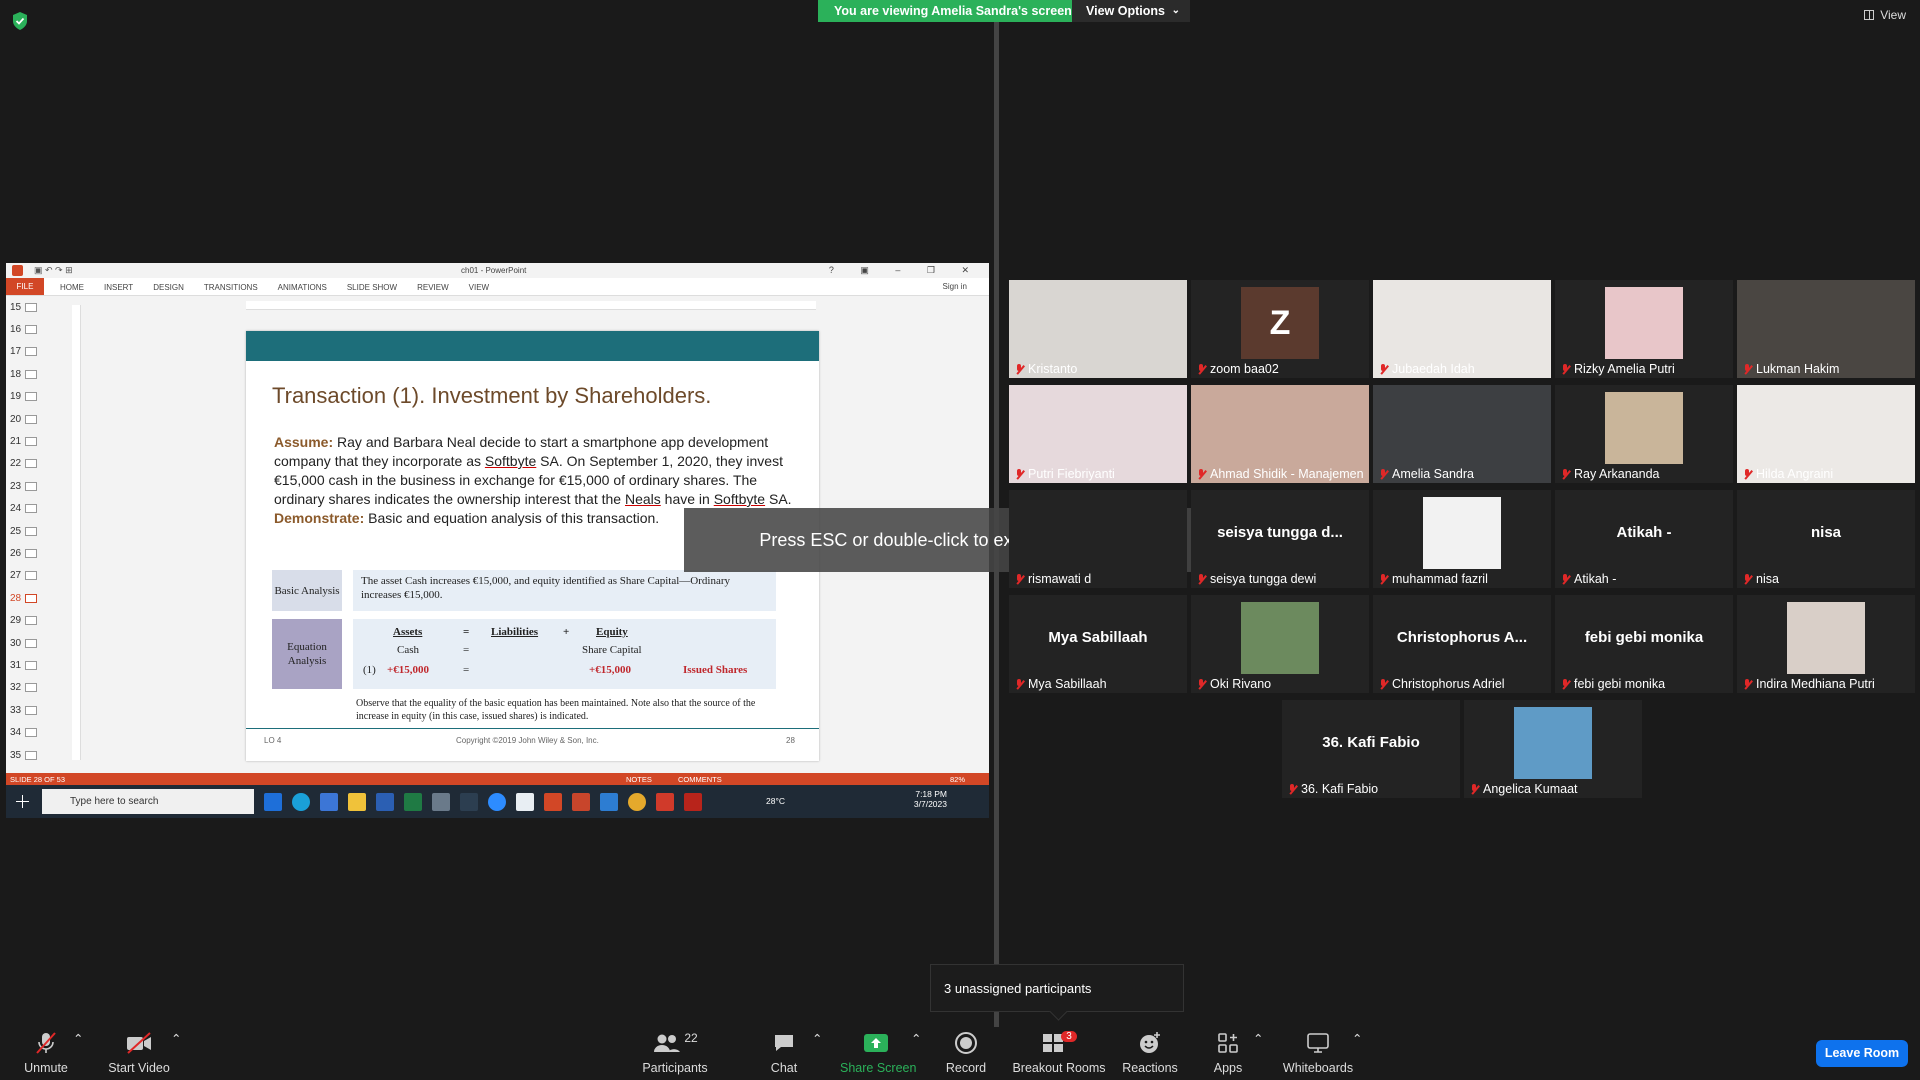 The height and width of the screenshot is (1080, 1920). I want to click on apps-button: Apps, so click(1228, 1053).